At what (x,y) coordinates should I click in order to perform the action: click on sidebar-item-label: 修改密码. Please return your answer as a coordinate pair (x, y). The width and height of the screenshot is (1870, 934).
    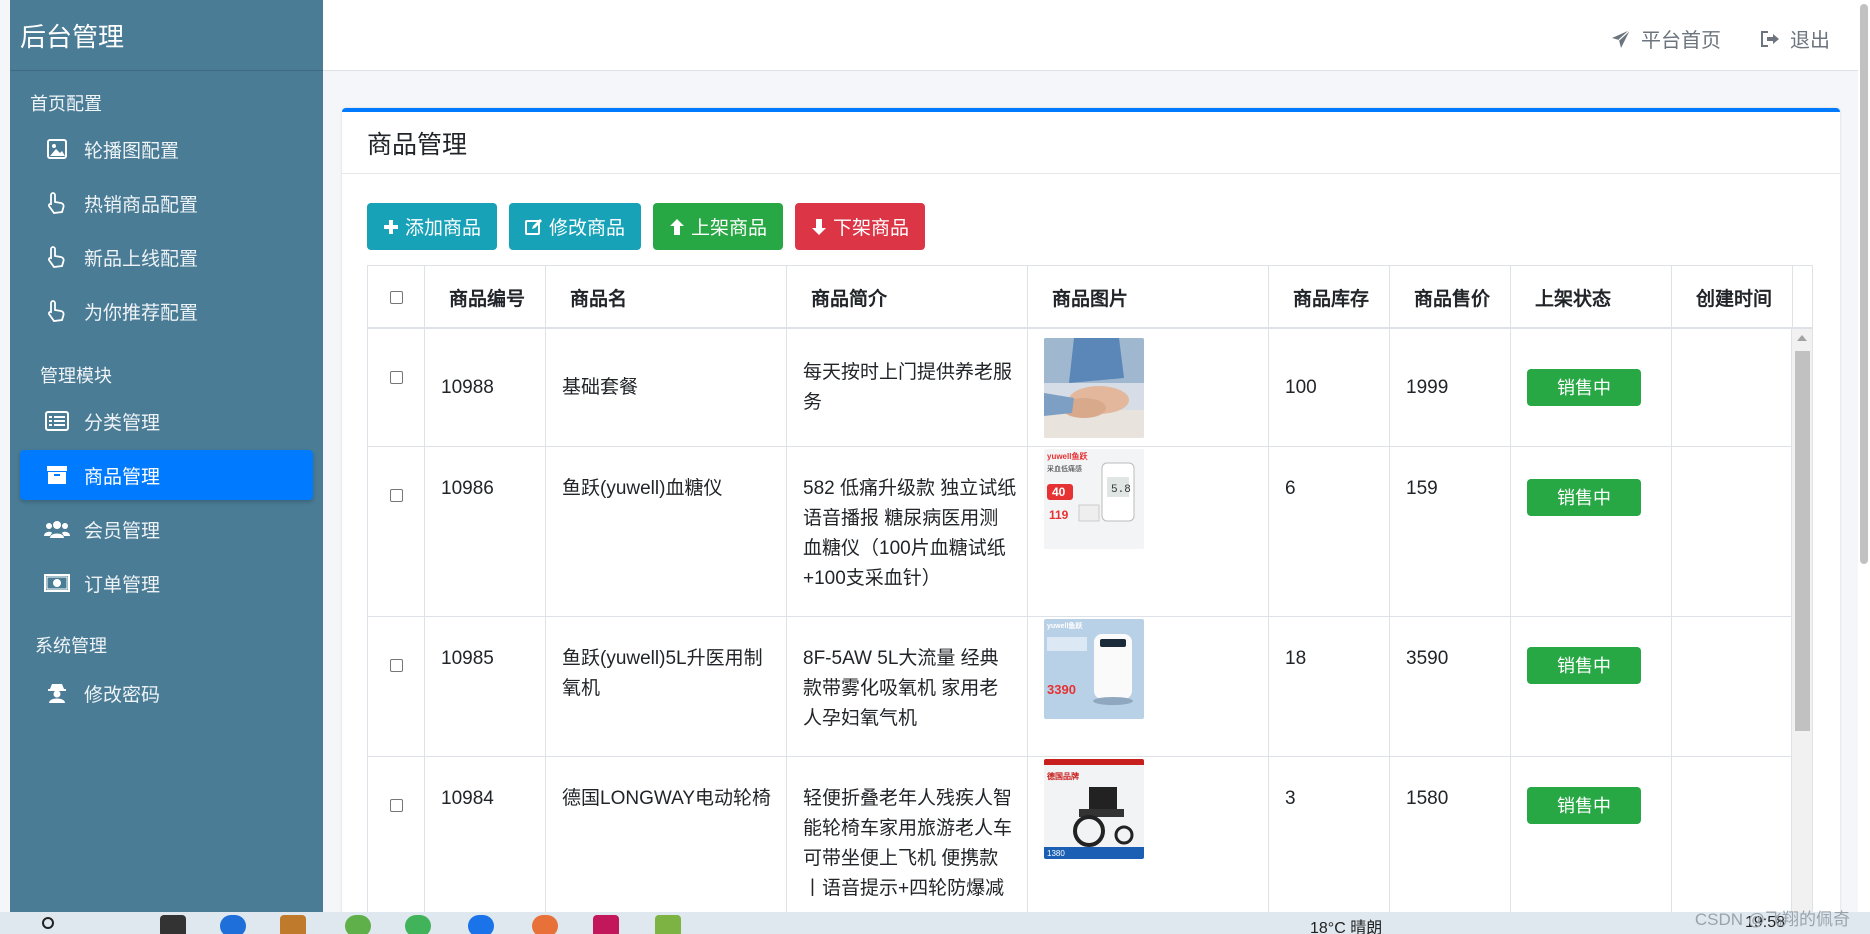
    Looking at the image, I should click on (122, 695).